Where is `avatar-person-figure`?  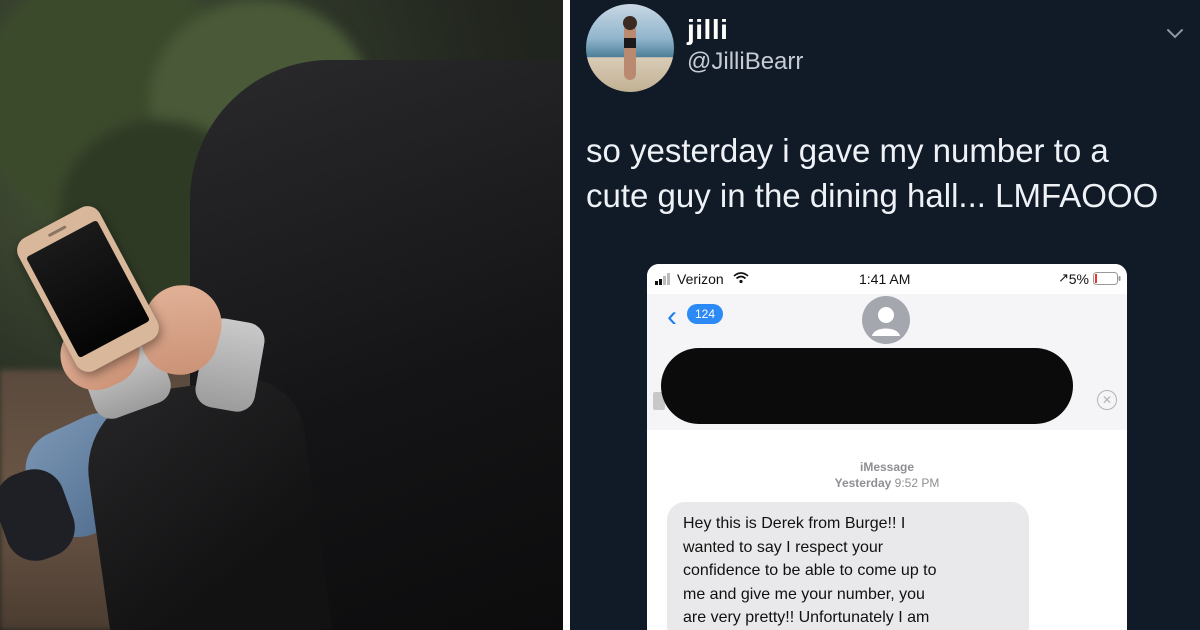
avatar-person-figure is located at coordinates (630, 48).